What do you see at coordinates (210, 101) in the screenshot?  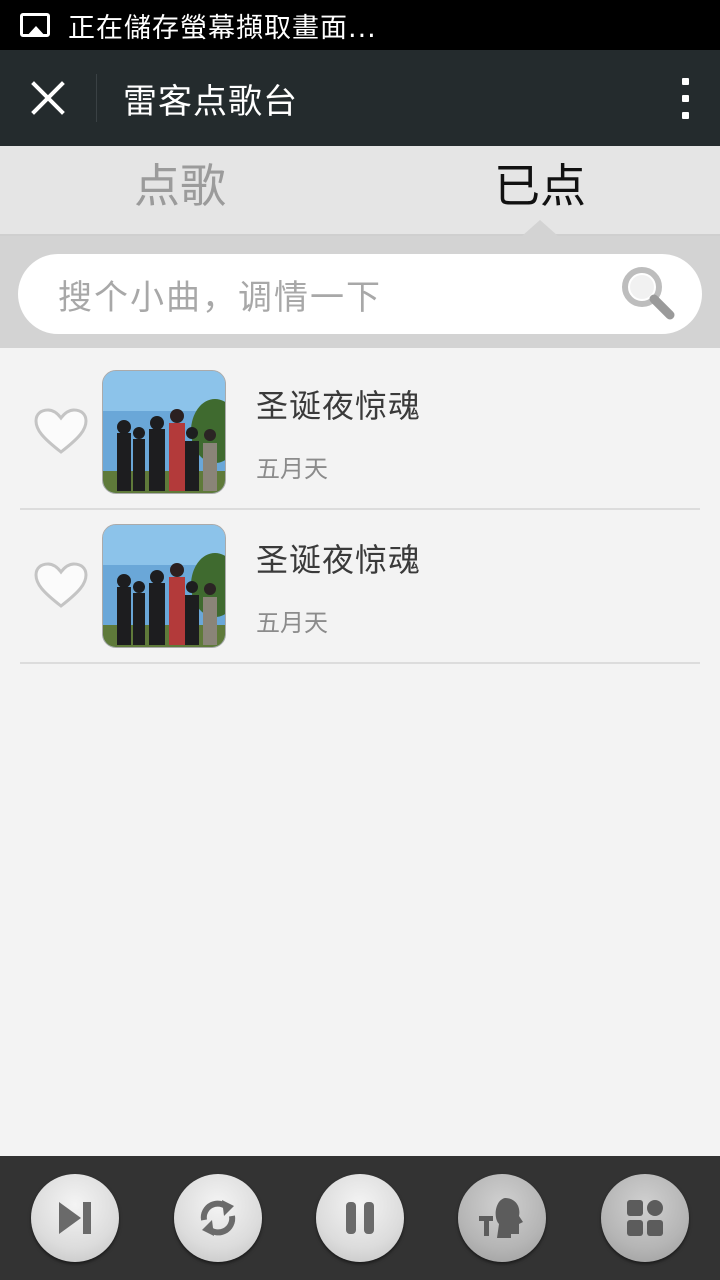 I see `page-title: 雷客点歌台` at bounding box center [210, 101].